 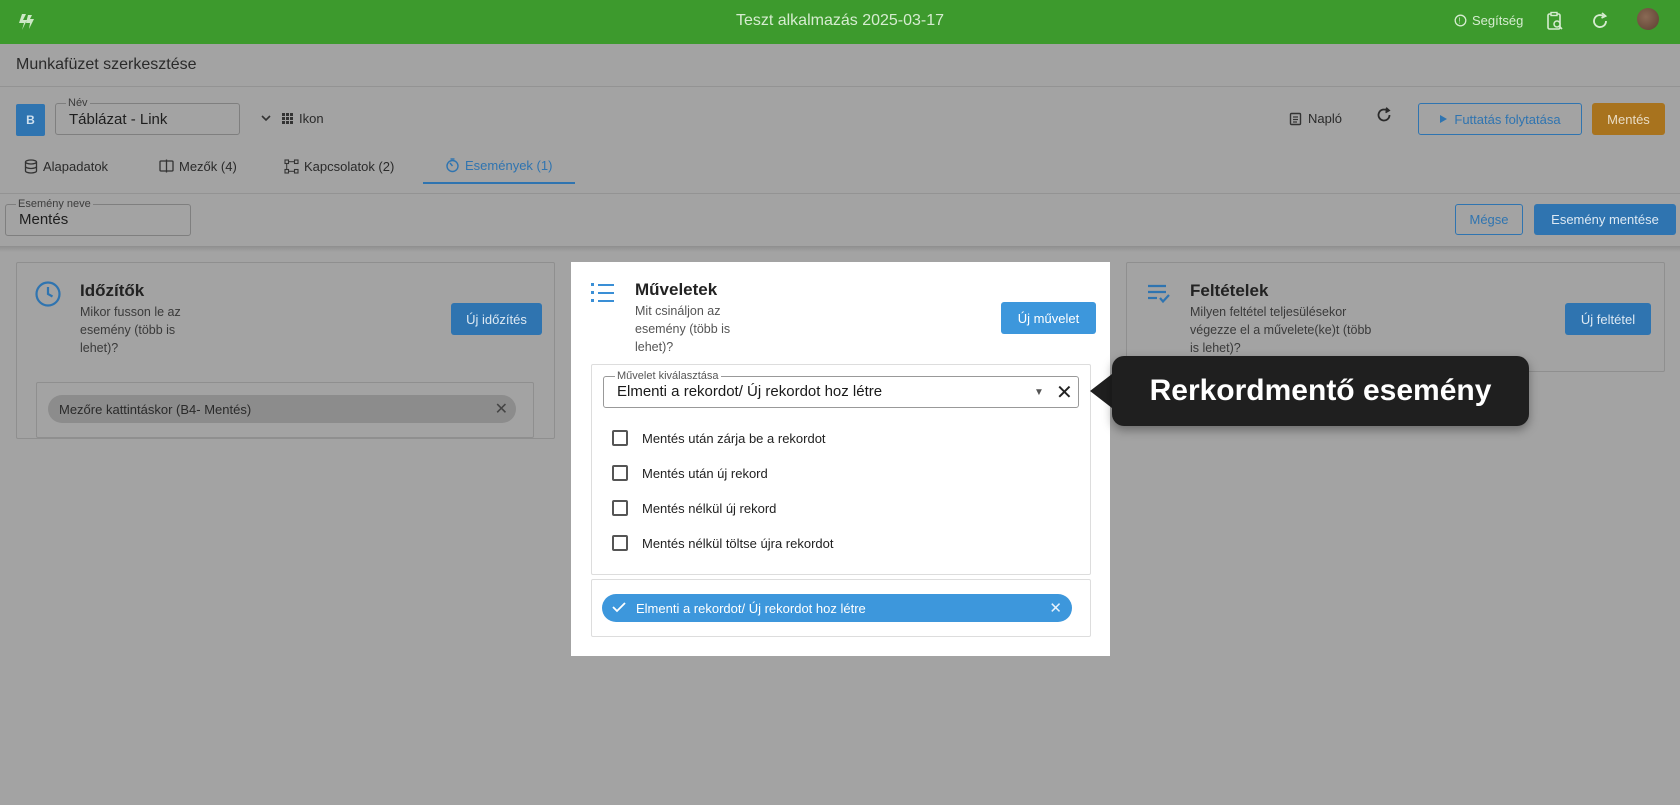 I want to click on tab-fields: Mezők (4), so click(x=198, y=166).